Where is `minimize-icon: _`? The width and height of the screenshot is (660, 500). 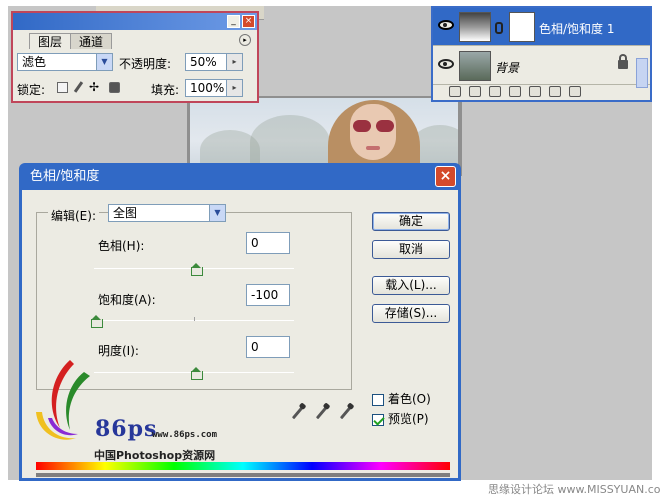 minimize-icon: _ is located at coordinates (233, 21).